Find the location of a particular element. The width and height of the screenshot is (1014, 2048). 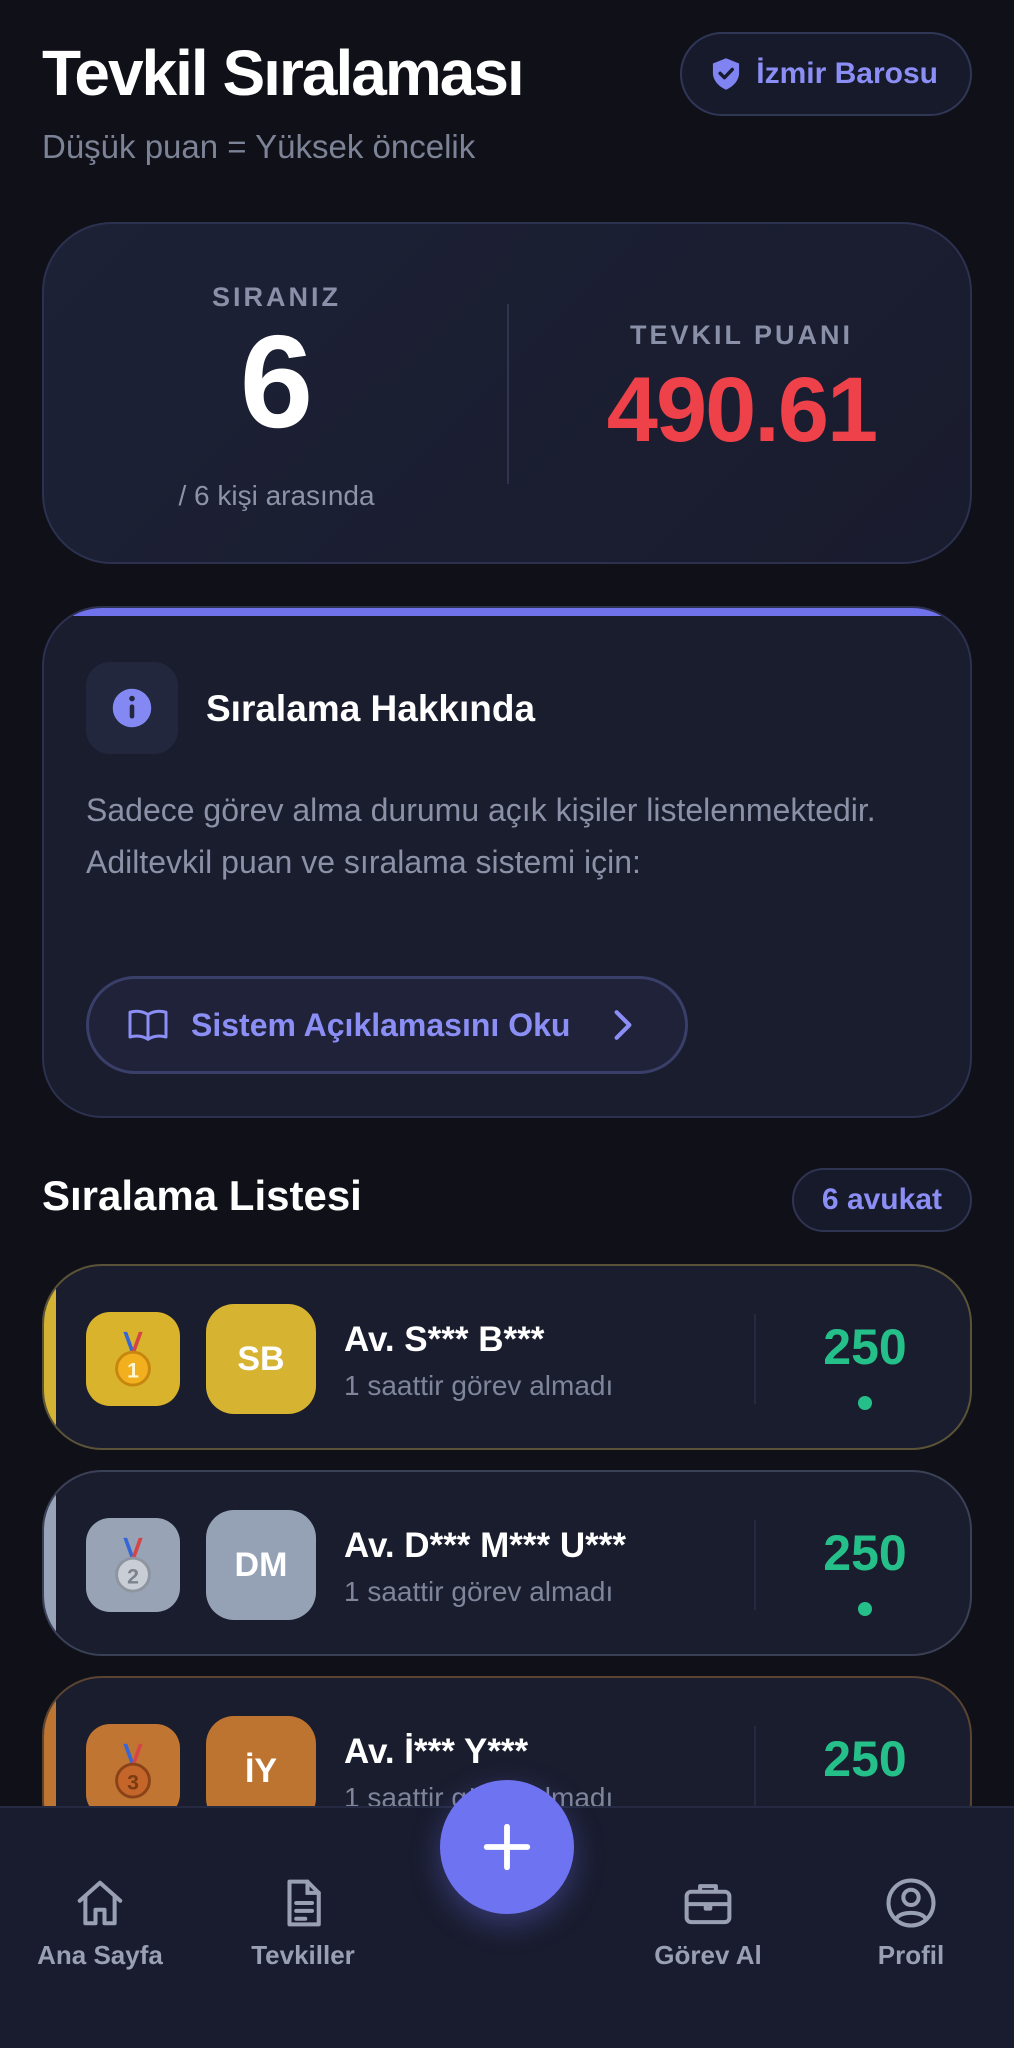

medal-graphic: 3 is located at coordinates (133, 1771).